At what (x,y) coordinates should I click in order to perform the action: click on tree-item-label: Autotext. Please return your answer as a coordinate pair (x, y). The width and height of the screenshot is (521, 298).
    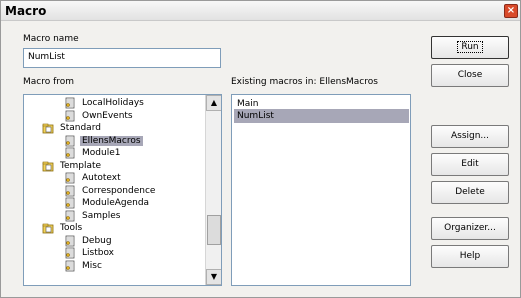
    Looking at the image, I should click on (101, 178).